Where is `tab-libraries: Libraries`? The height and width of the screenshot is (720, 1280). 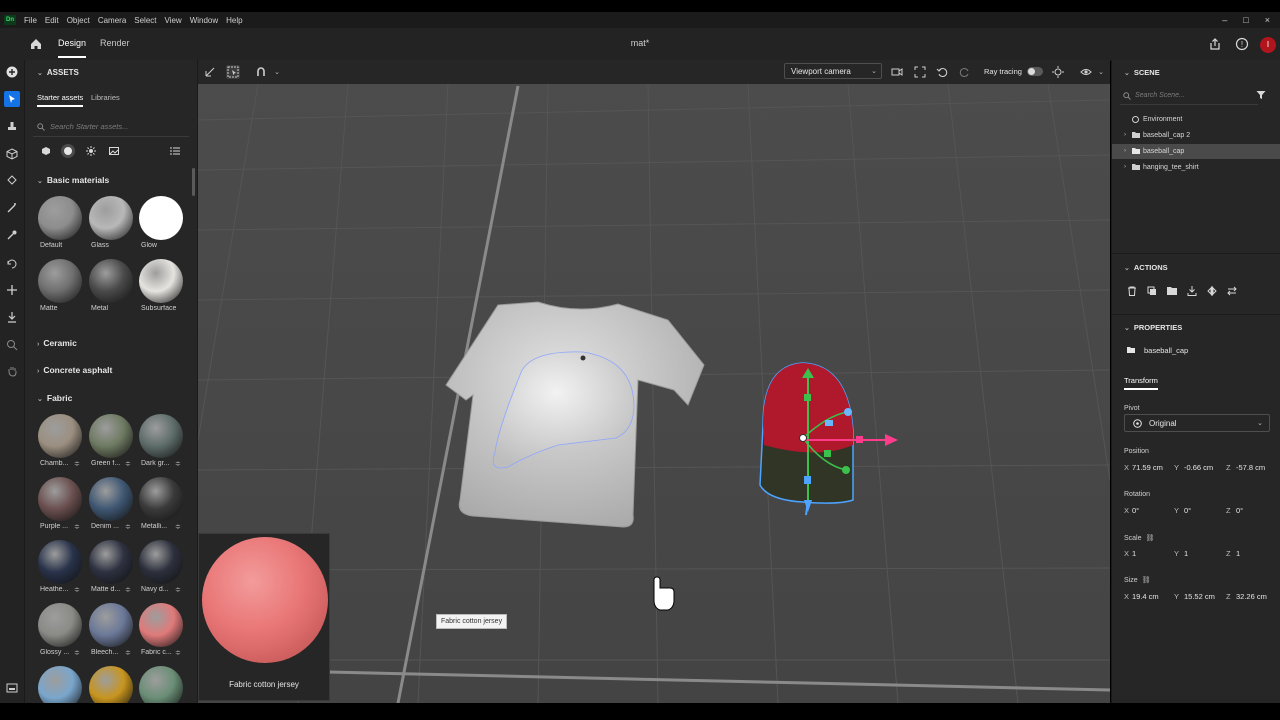
tab-libraries: Libraries is located at coordinates (105, 97).